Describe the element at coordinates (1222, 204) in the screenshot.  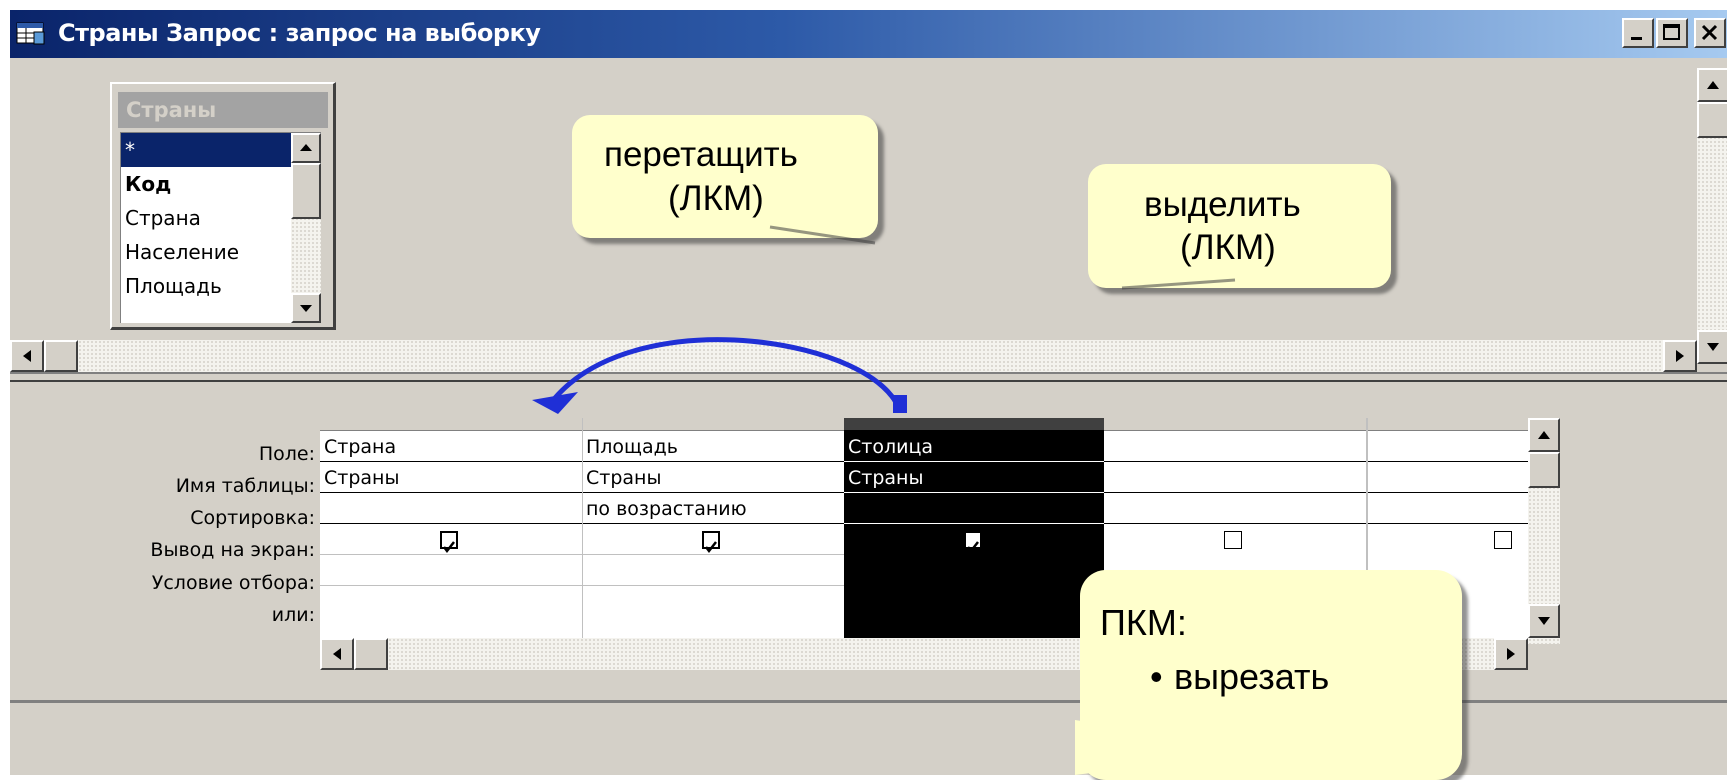
I see `callout-select-line1: выделить` at that location.